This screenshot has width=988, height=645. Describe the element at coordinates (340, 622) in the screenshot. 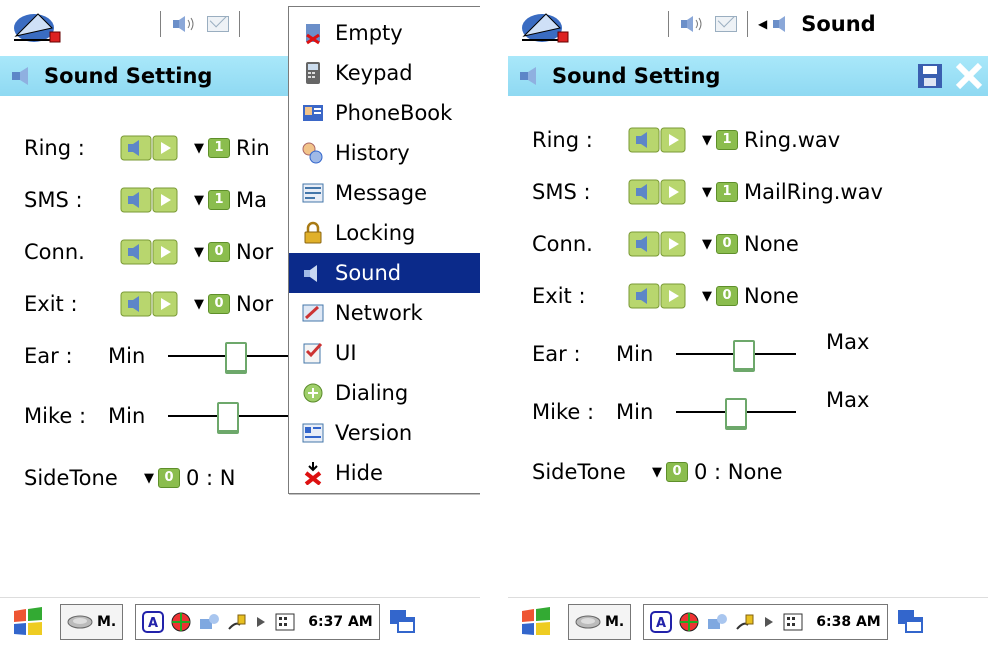

I see `clock: 6:37 AM` at that location.